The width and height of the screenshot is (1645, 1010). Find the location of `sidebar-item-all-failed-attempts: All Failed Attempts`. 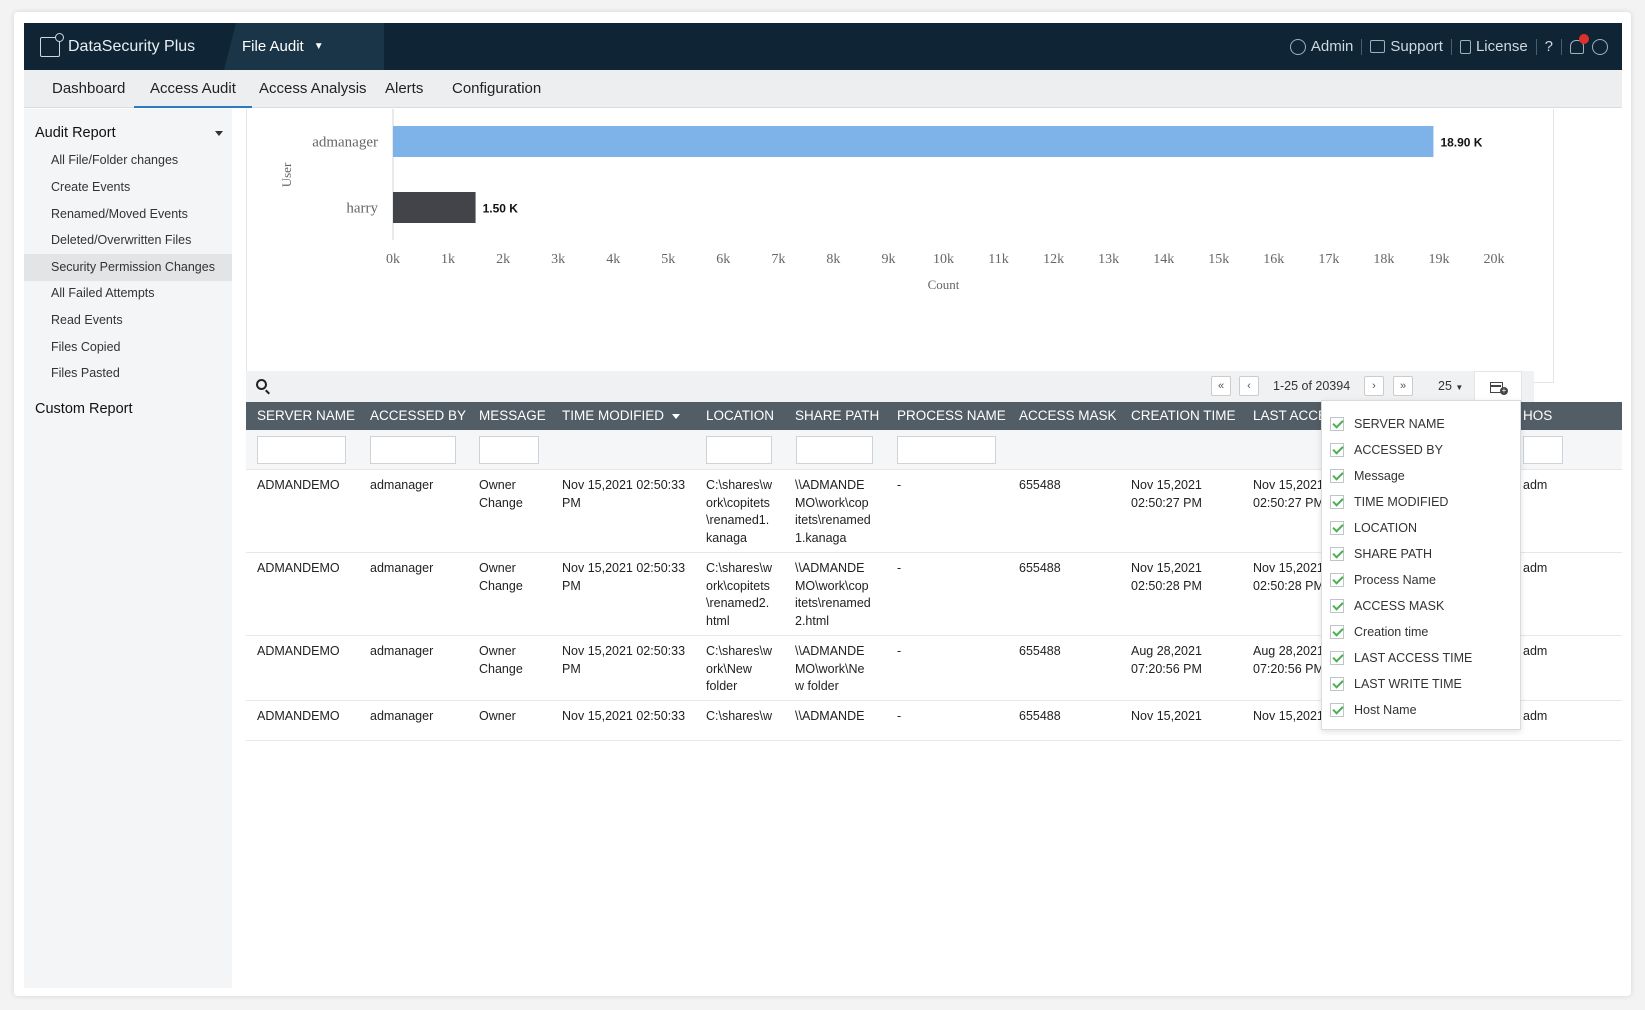

sidebar-item-all-failed-attempts: All Failed Attempts is located at coordinates (128, 293).